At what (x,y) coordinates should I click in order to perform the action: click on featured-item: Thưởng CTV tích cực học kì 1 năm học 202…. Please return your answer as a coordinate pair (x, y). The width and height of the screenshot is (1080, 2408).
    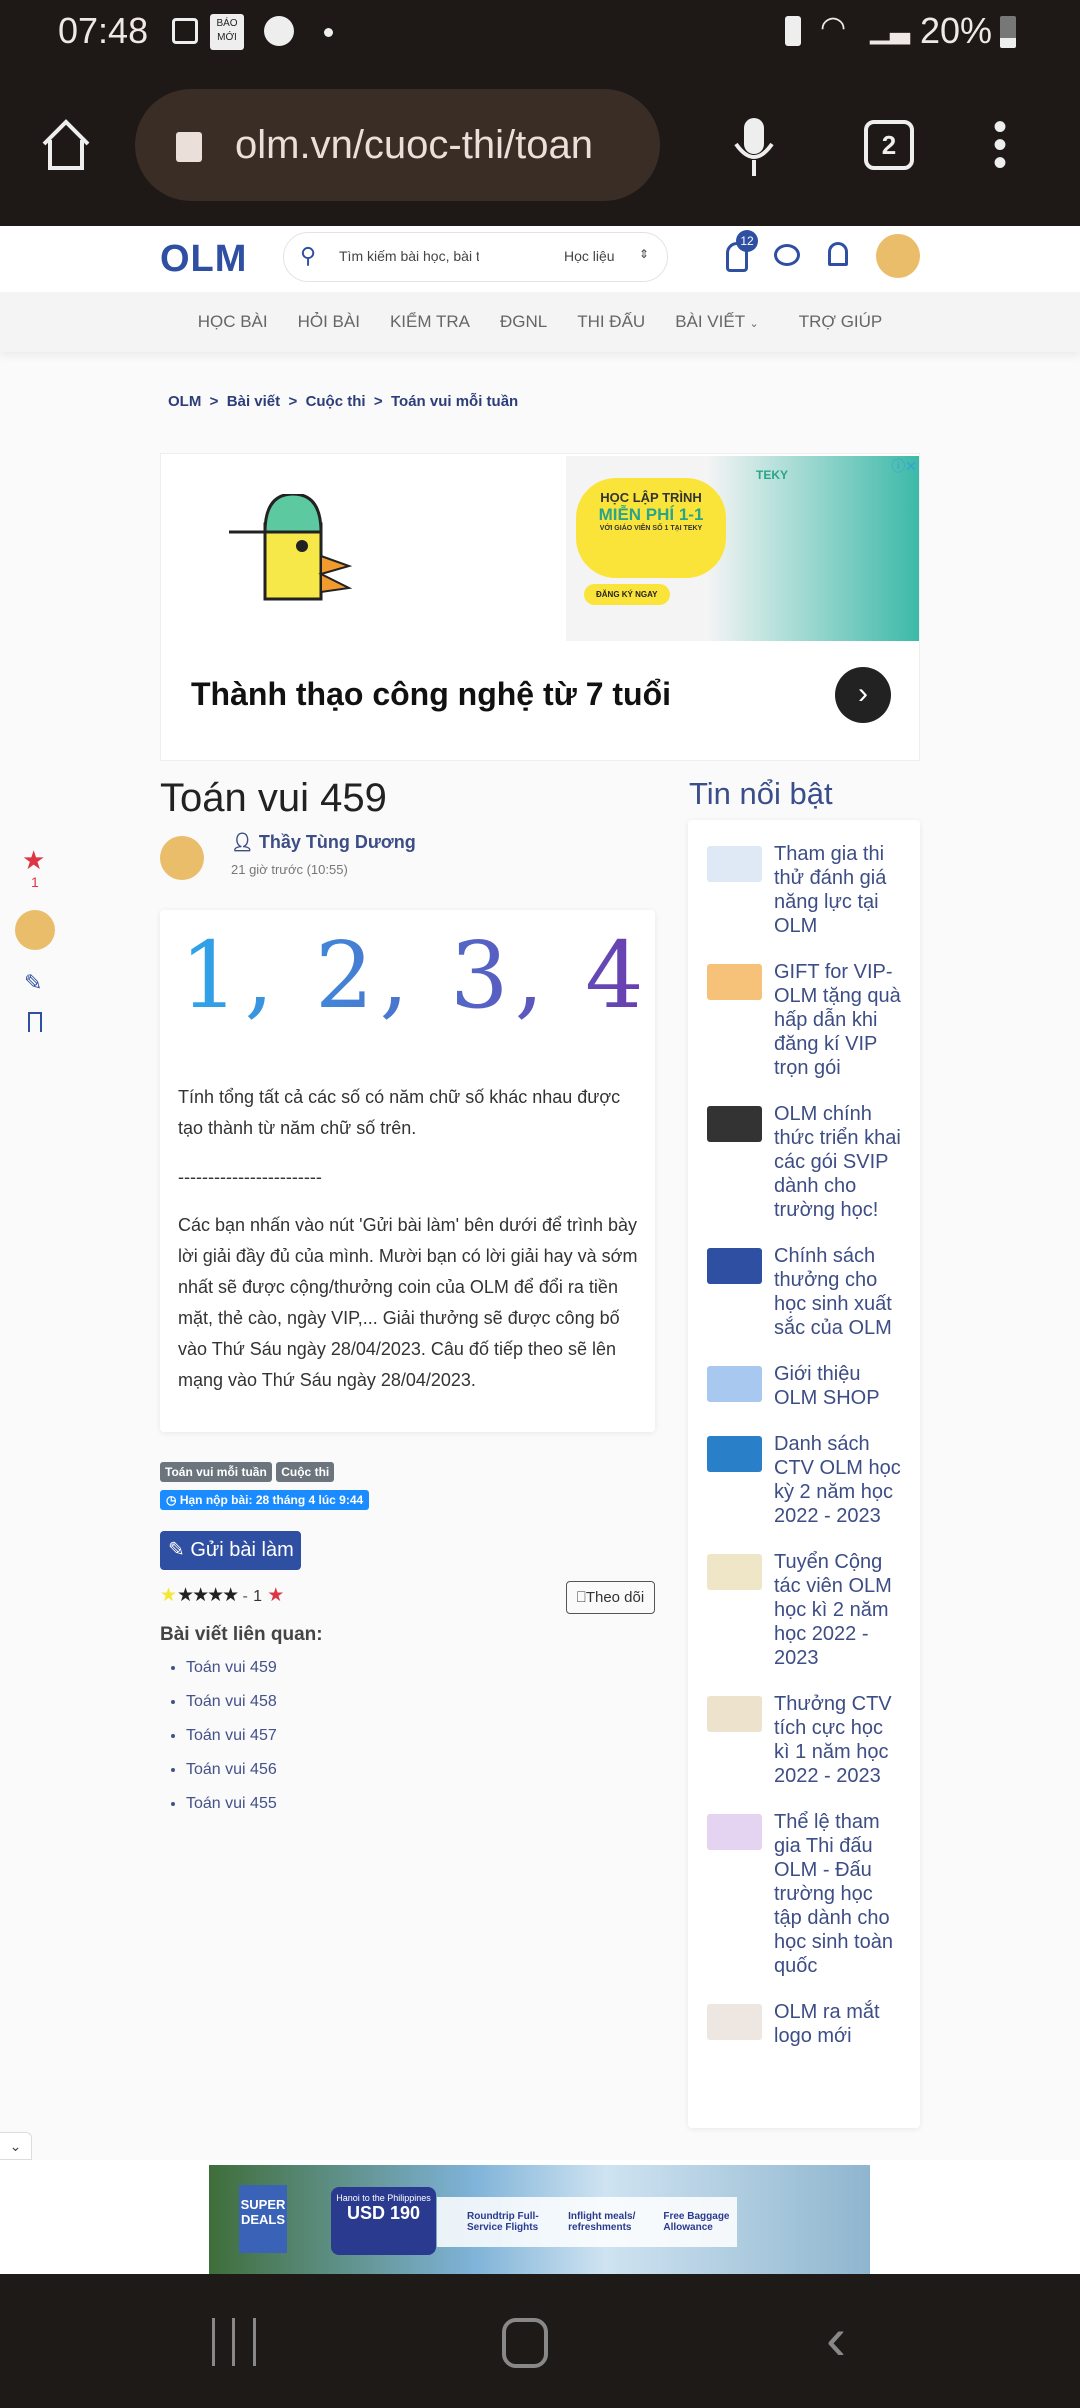
    Looking at the image, I should click on (804, 1740).